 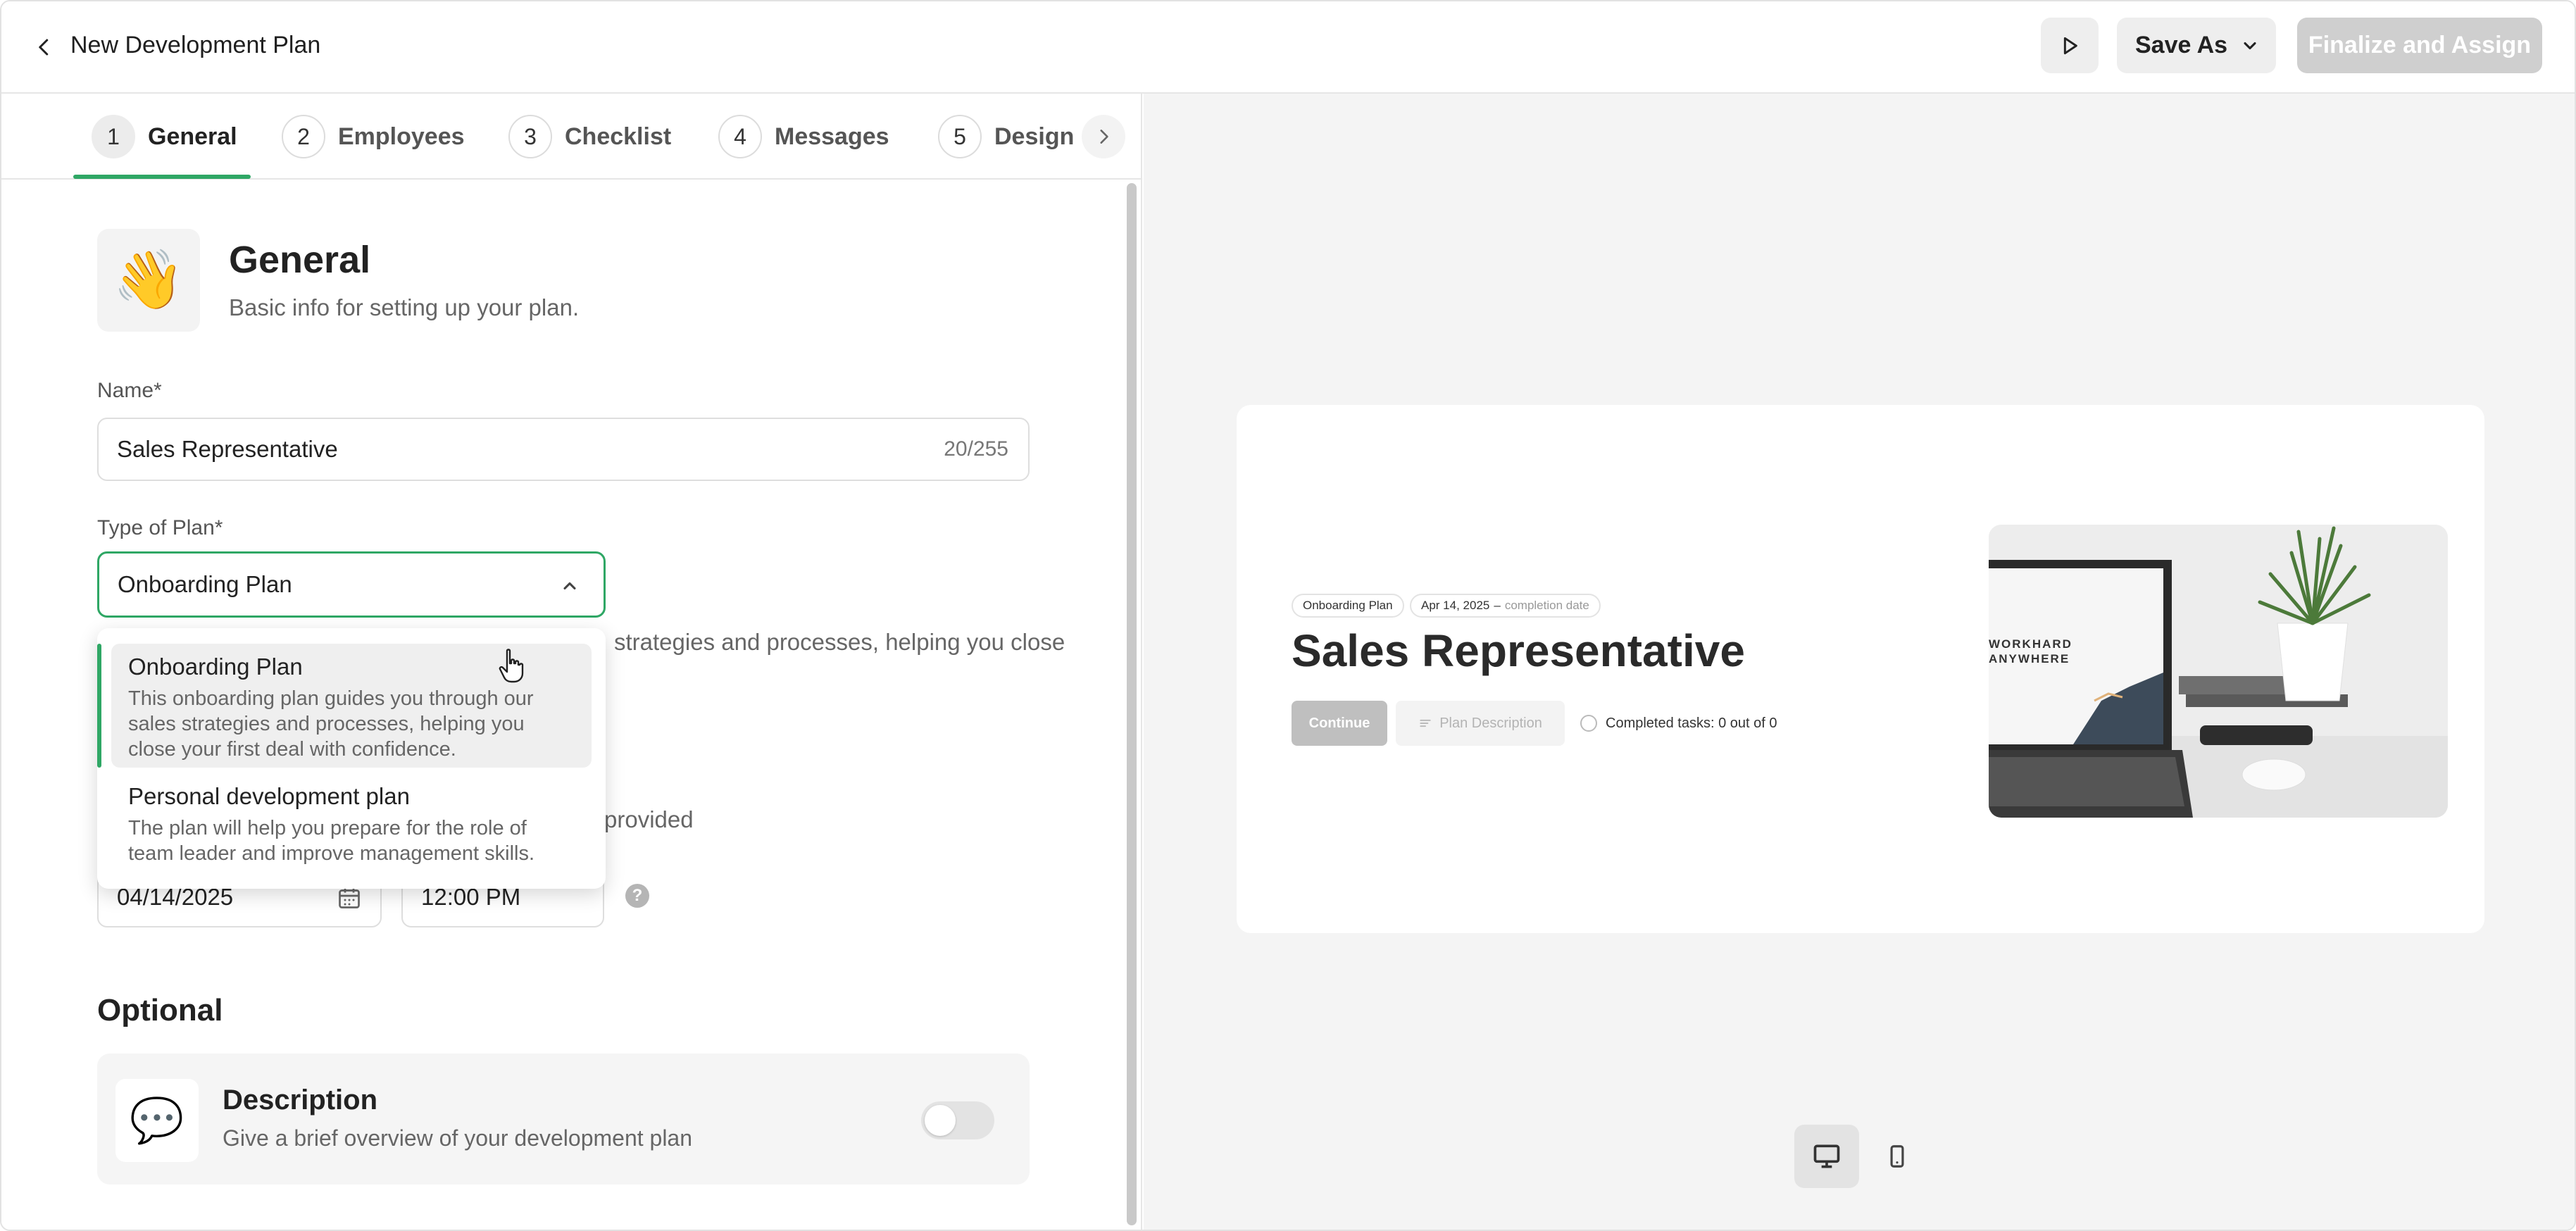 I want to click on play-icon, so click(x=2070, y=46).